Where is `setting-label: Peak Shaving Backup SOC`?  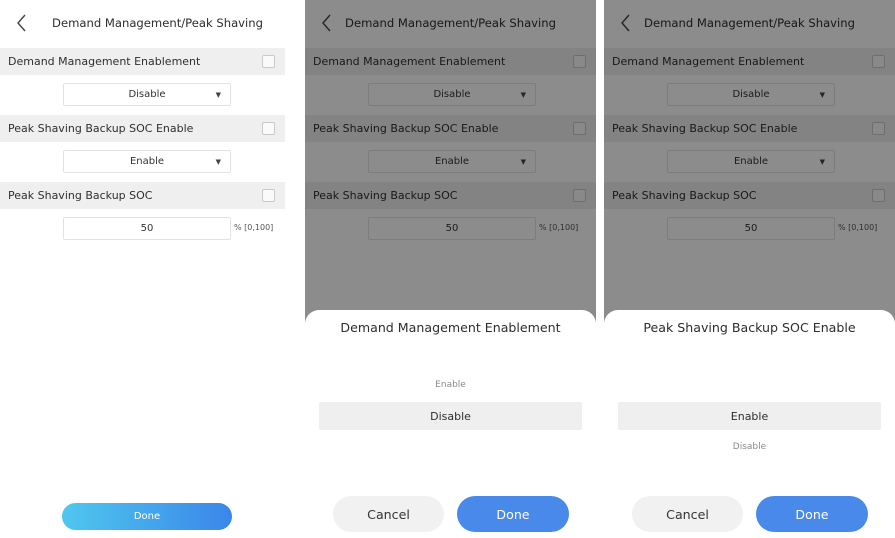
setting-label: Peak Shaving Backup SOC is located at coordinates (80, 195).